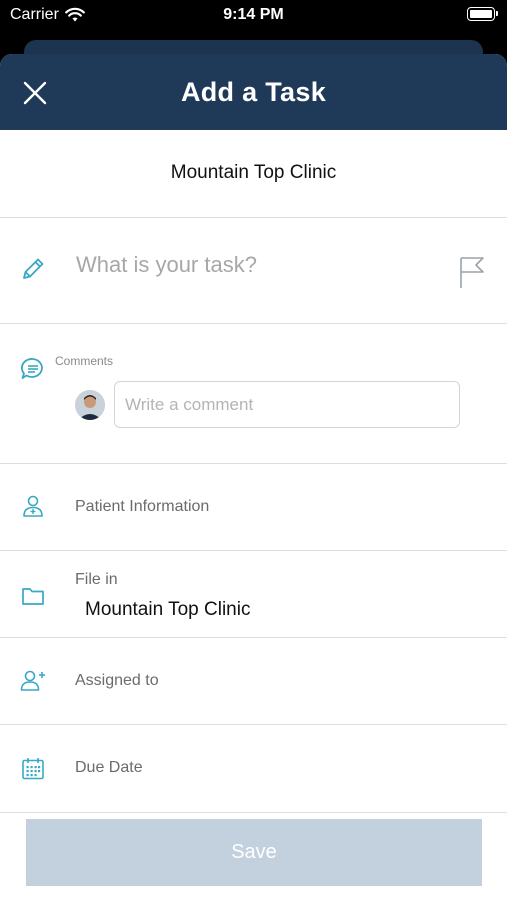 The height and width of the screenshot is (900, 507). What do you see at coordinates (117, 680) in the screenshot?
I see `assigned-to-label: Assigned to` at bounding box center [117, 680].